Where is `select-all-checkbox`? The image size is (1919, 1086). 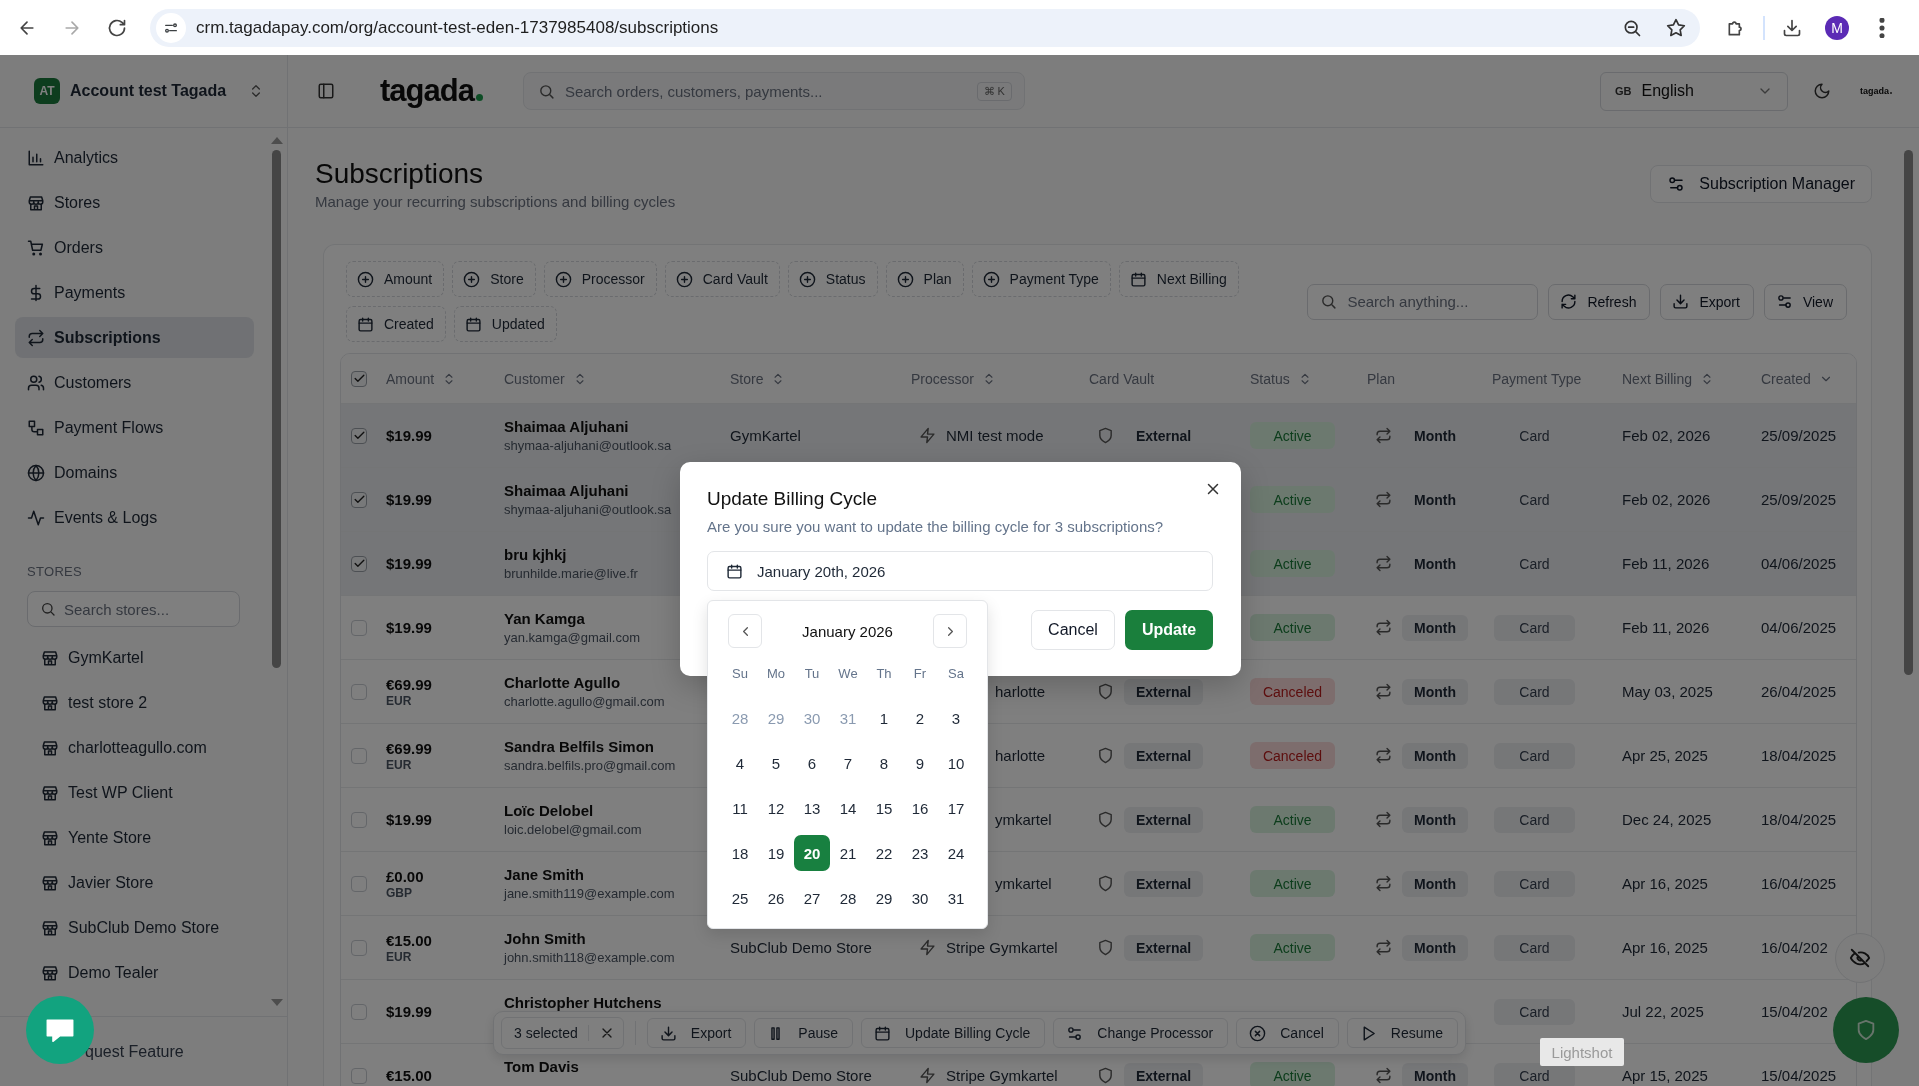 select-all-checkbox is located at coordinates (359, 378).